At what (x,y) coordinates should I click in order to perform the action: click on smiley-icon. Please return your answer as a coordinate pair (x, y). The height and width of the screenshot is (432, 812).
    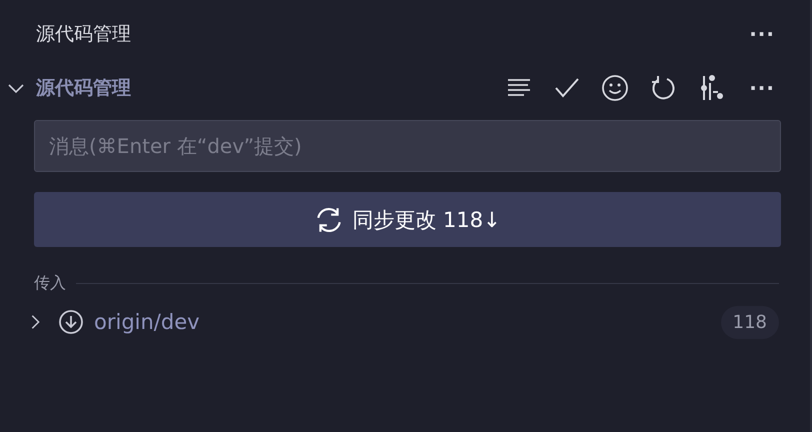
    Looking at the image, I should click on (615, 88).